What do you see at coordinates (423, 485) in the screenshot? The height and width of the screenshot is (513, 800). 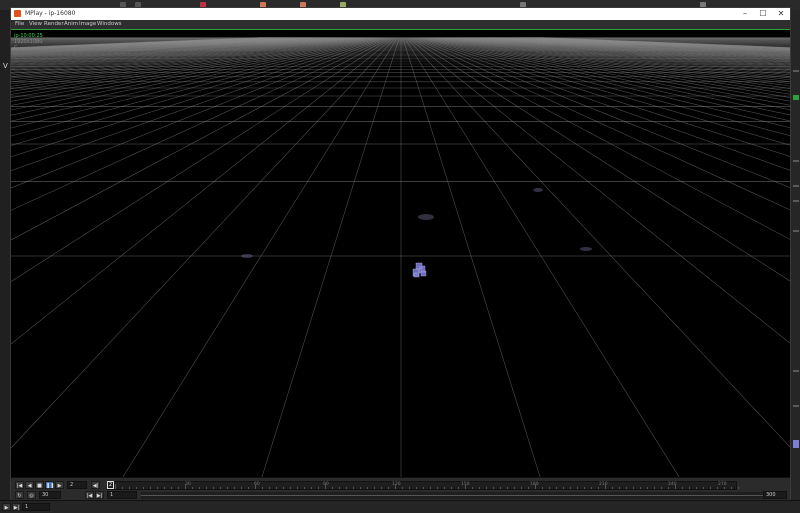 I see `timeline-scrubber: 30 60 90 120 150 180 210 240 270` at bounding box center [423, 485].